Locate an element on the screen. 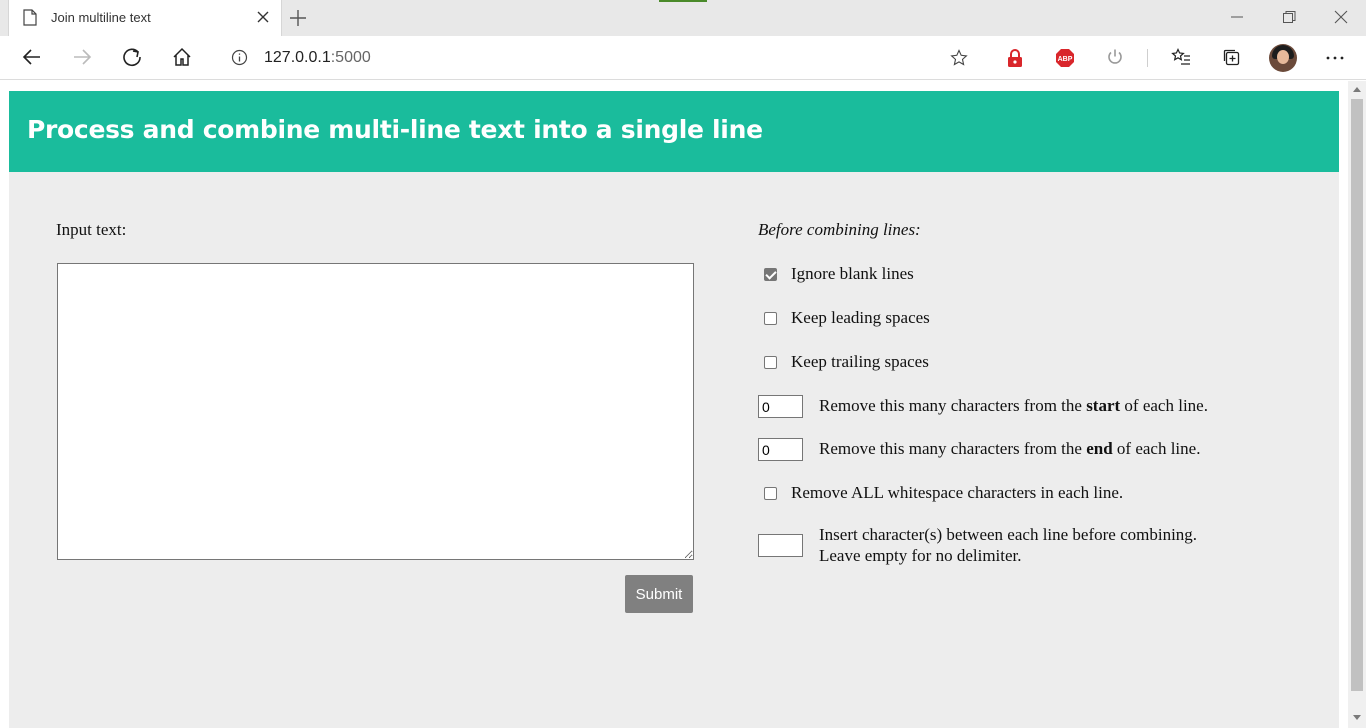  home-icon is located at coordinates (182, 59).